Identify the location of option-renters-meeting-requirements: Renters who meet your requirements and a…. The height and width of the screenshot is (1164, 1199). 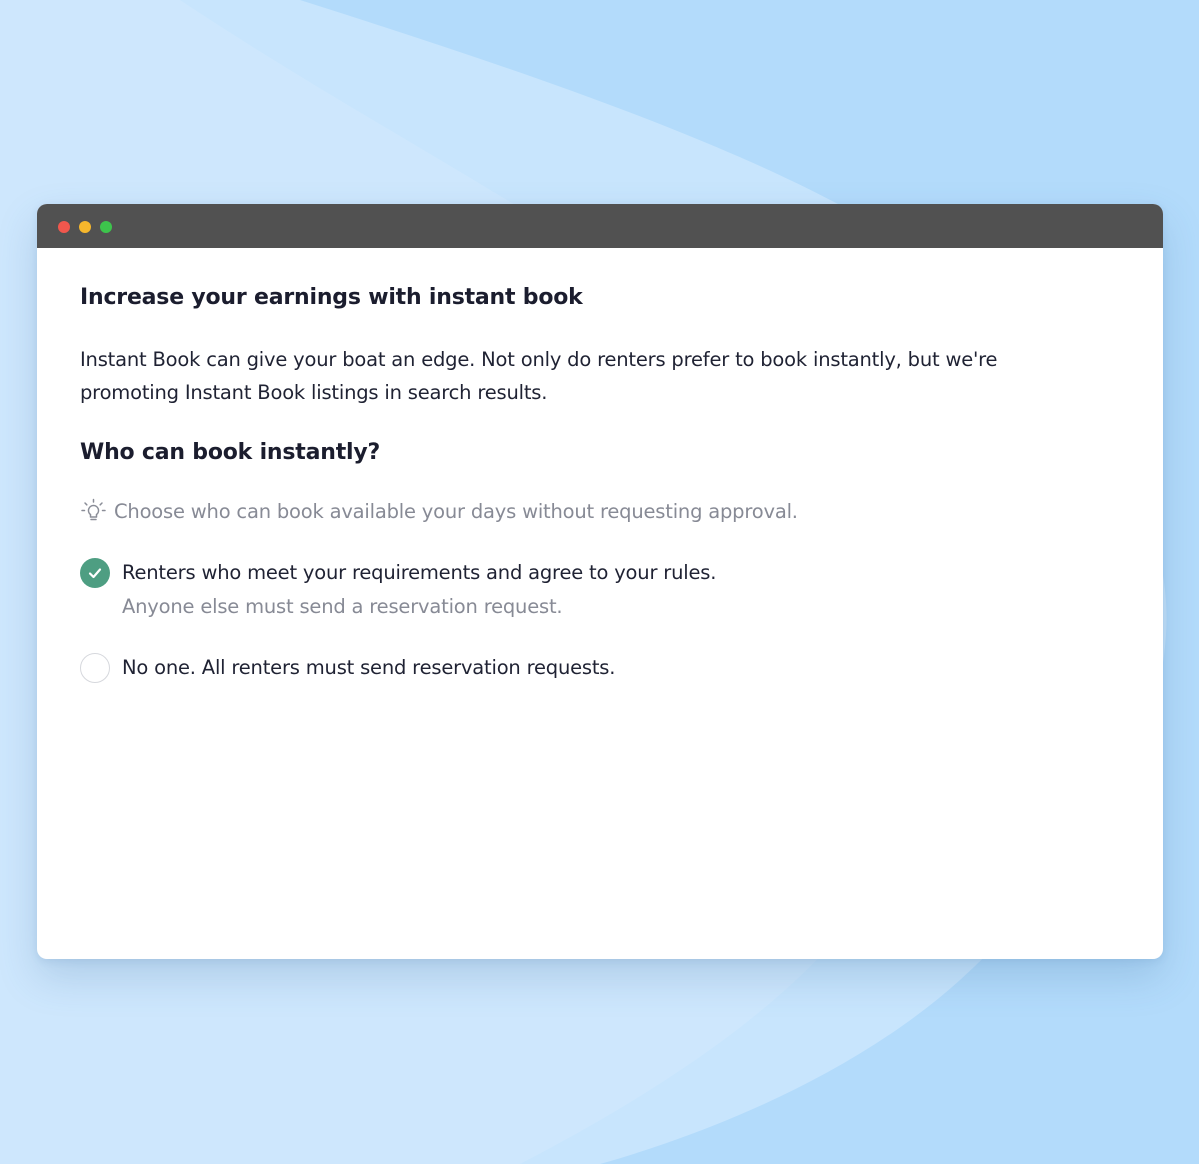
(398, 590).